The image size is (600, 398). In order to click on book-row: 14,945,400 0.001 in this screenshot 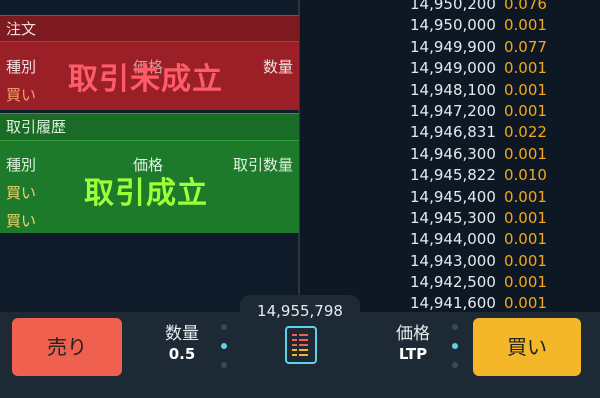, I will do `click(505, 197)`.